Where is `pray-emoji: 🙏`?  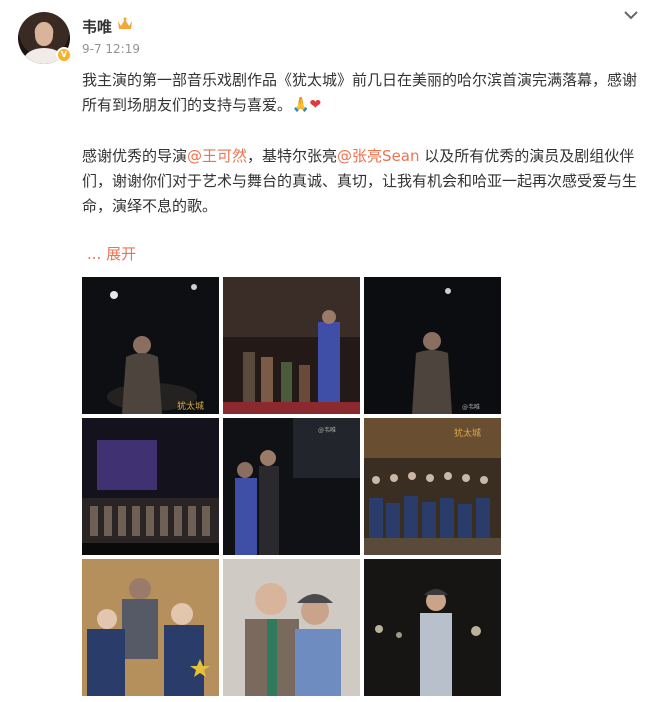
pray-emoji: 🙏 is located at coordinates (301, 105).